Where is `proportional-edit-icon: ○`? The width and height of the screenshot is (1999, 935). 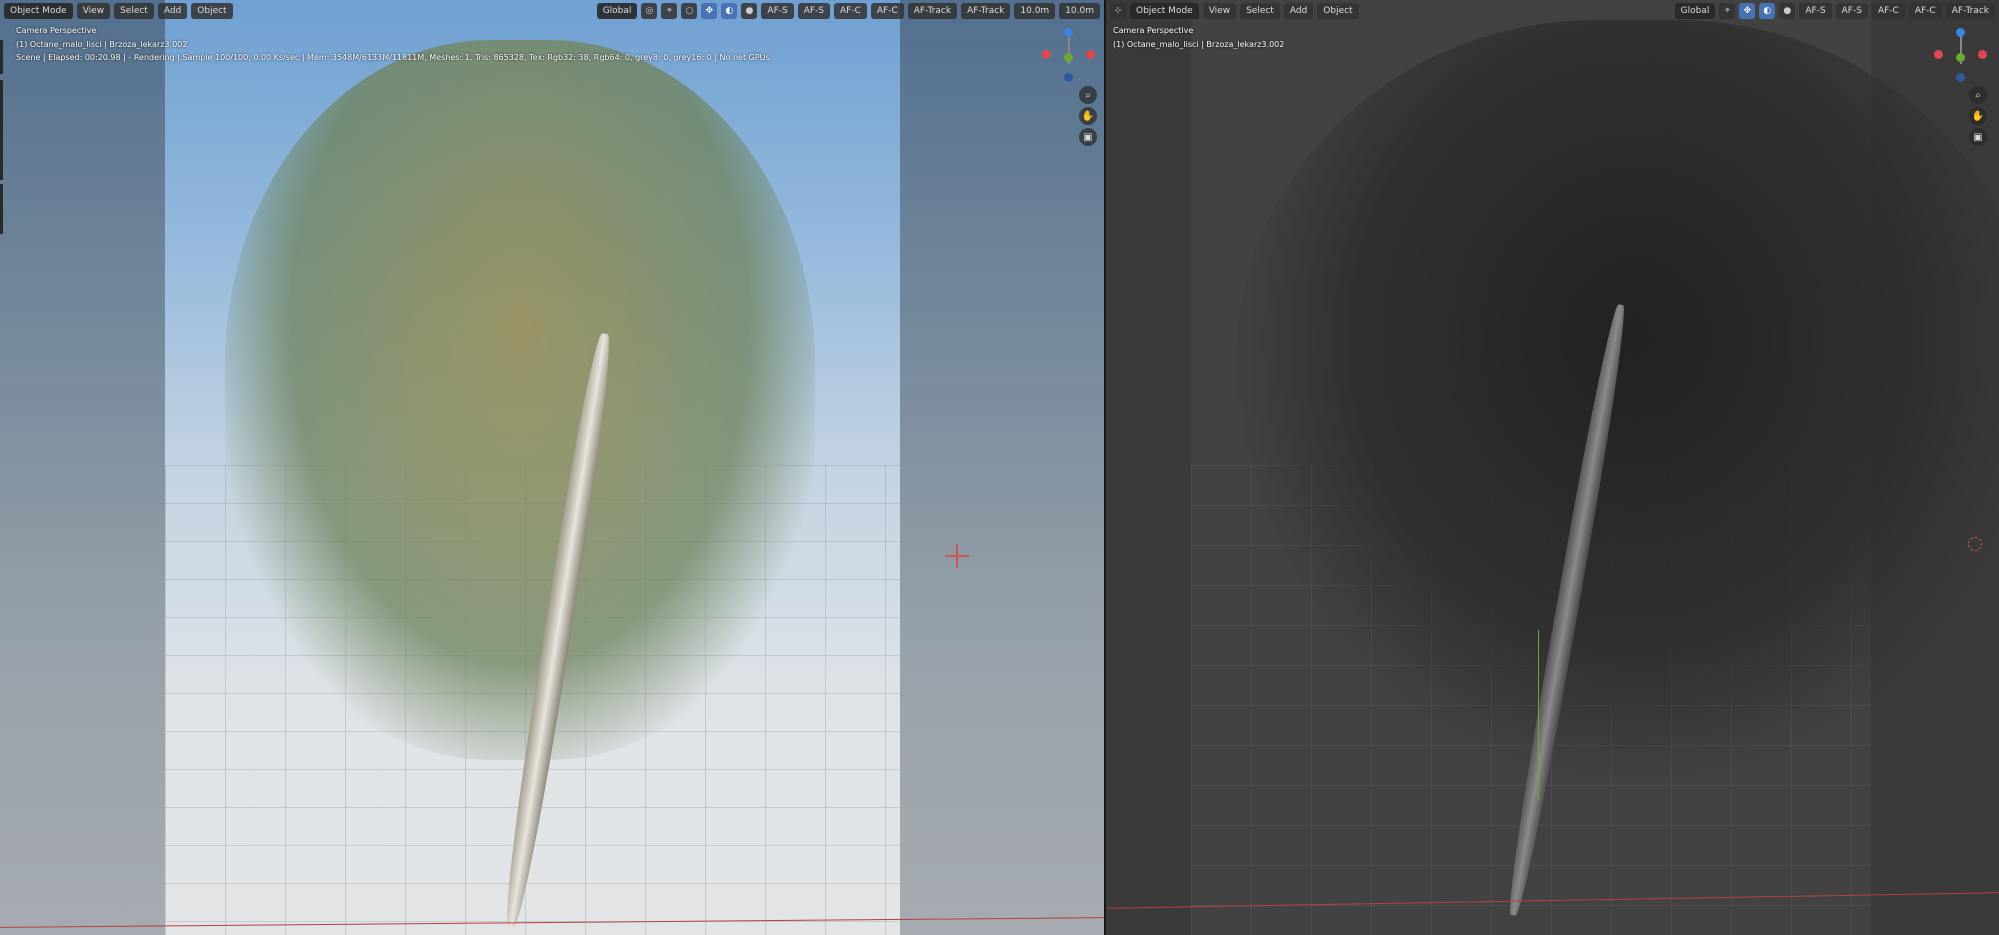 proportional-edit-icon: ○ is located at coordinates (689, 11).